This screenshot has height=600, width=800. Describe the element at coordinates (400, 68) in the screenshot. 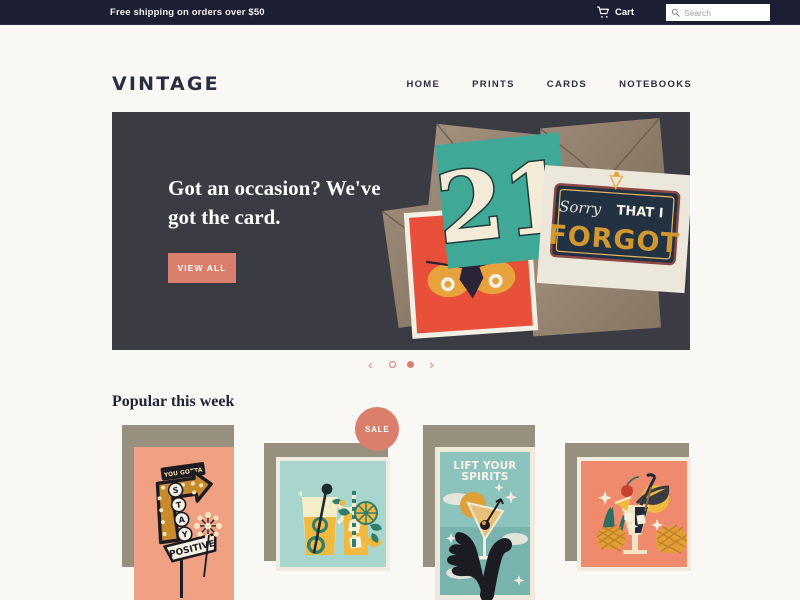

I see `site-header: VINTAGE HOME PRINTS CARDS NOTEBOOKS` at that location.